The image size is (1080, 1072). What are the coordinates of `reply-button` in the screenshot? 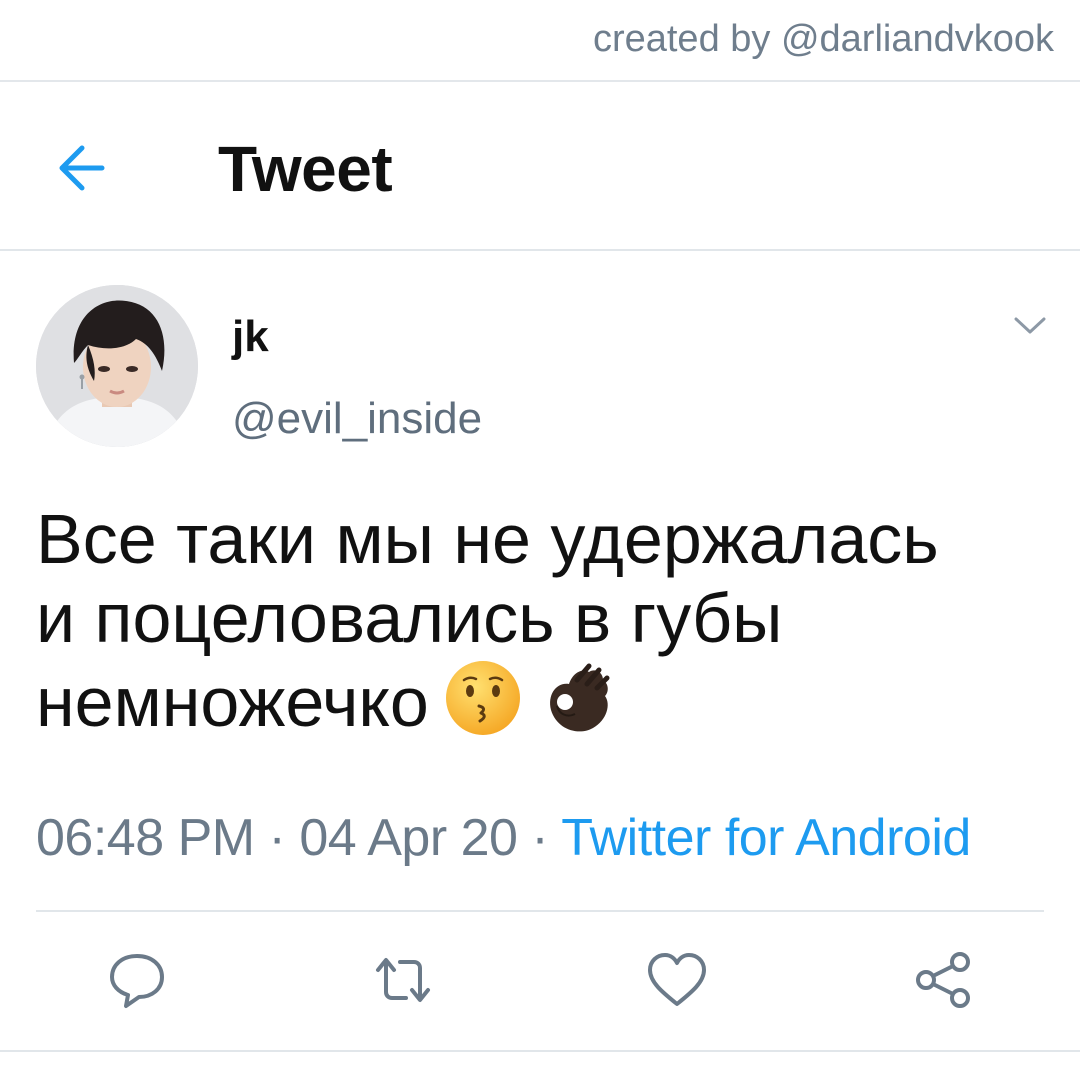 It's located at (137, 980).